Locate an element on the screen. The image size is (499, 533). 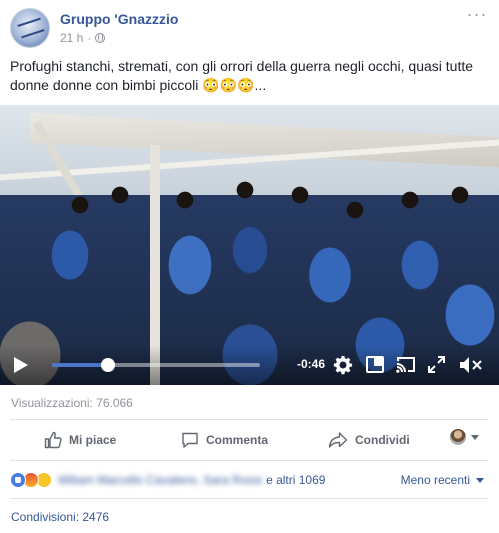
reactor-names: Wiliam Marcello Cavaliere, Sara Rossi is located at coordinates (160, 480).